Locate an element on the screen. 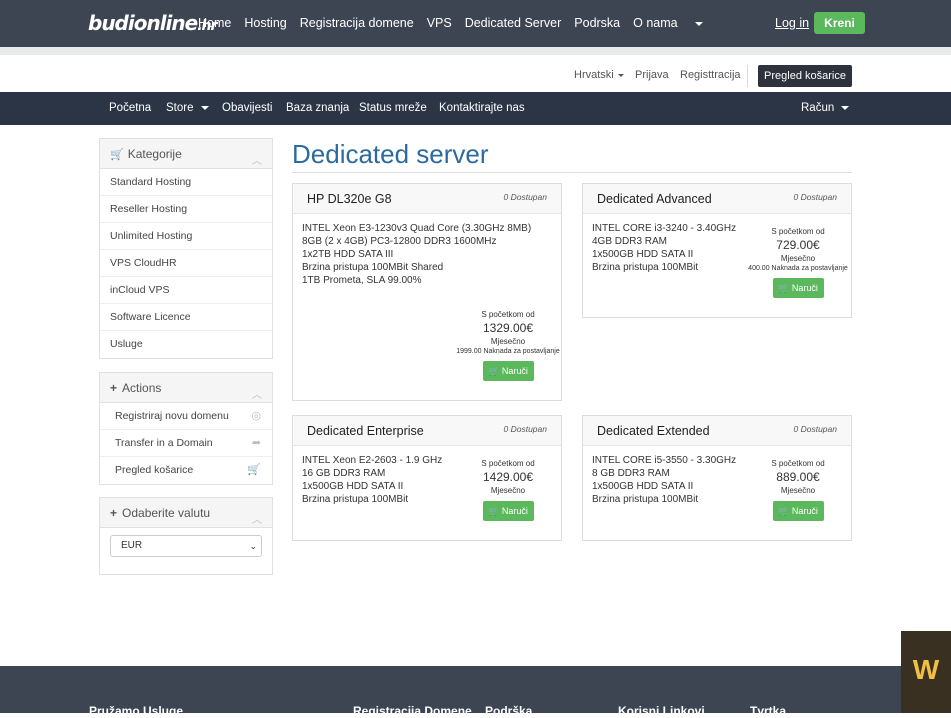 This screenshot has height=718, width=951. title-divider is located at coordinates (572, 172).